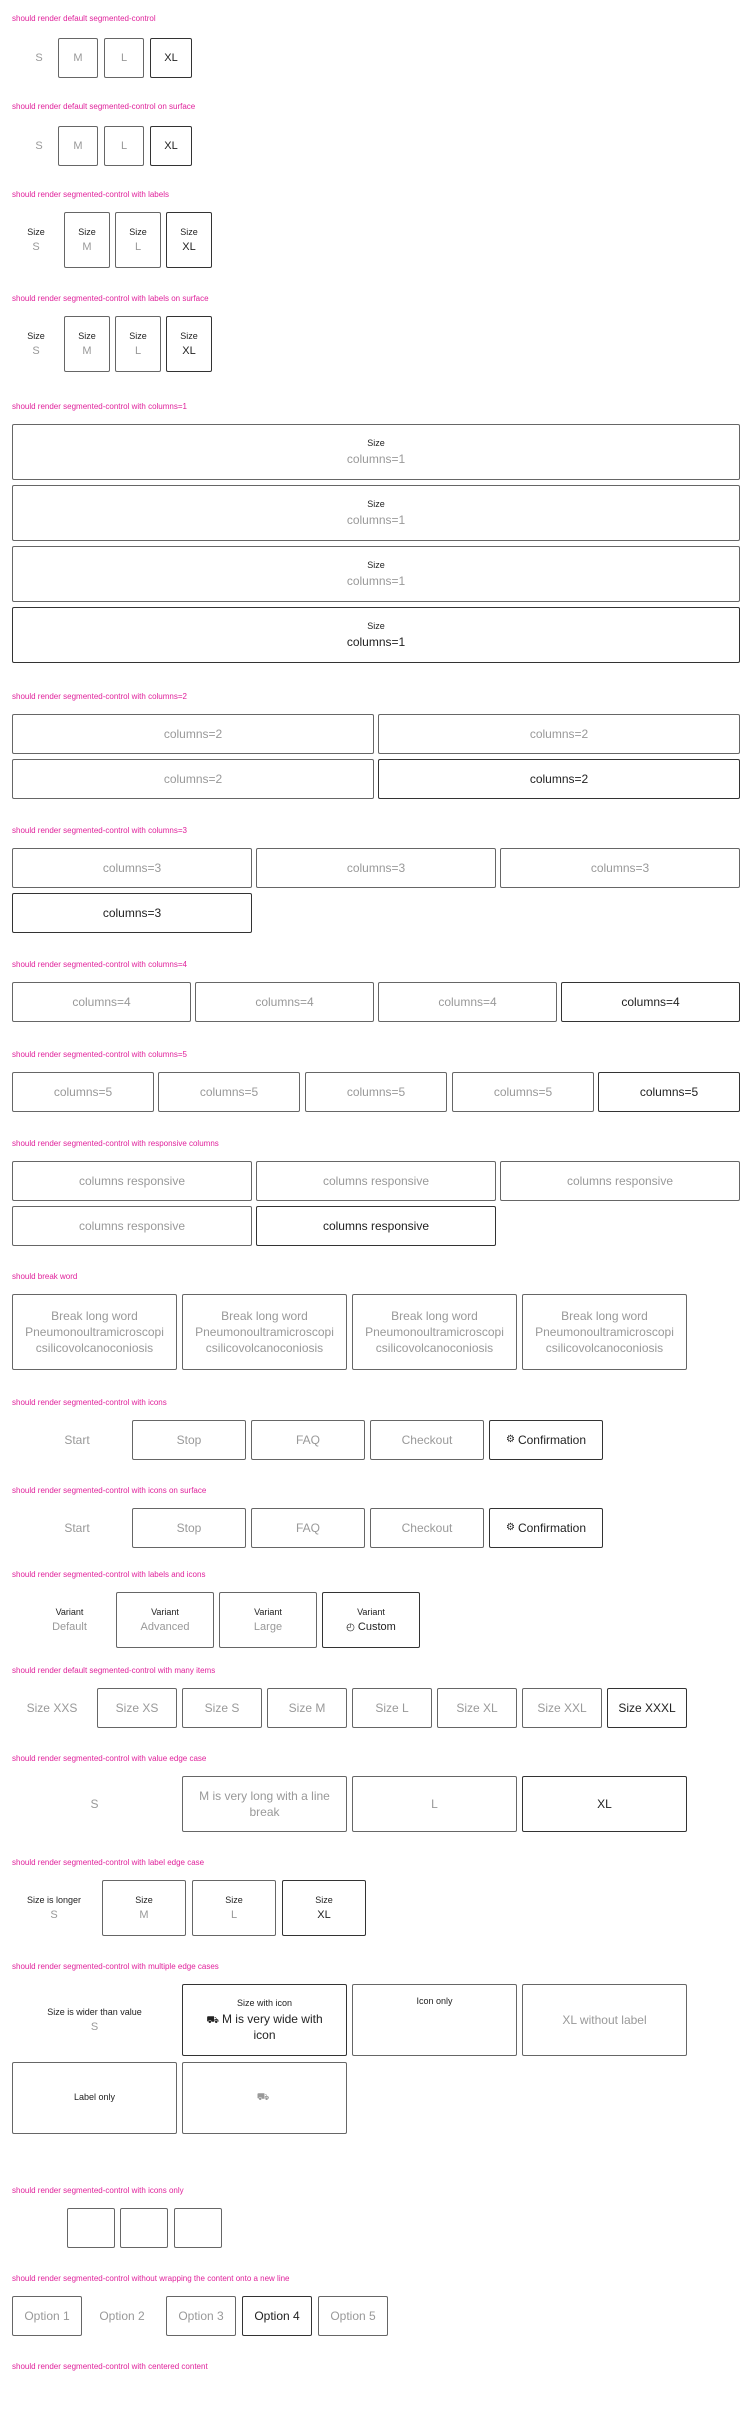 Image resolution: width=750 pixels, height=2427 pixels. I want to click on segment-5: Option 5, so click(353, 2316).